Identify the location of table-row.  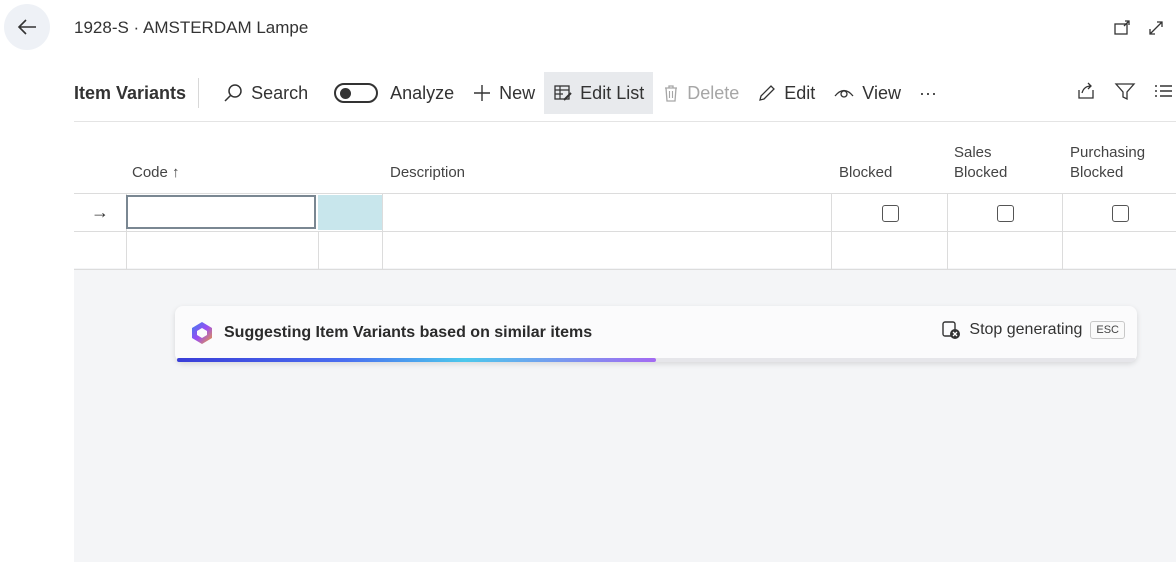
(625, 250).